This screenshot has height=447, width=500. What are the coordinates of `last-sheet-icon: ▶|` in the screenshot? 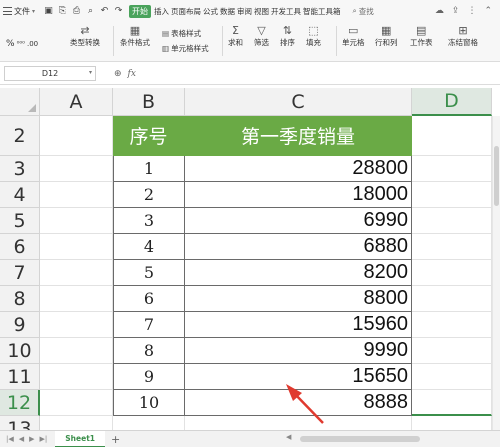 It's located at (44, 439).